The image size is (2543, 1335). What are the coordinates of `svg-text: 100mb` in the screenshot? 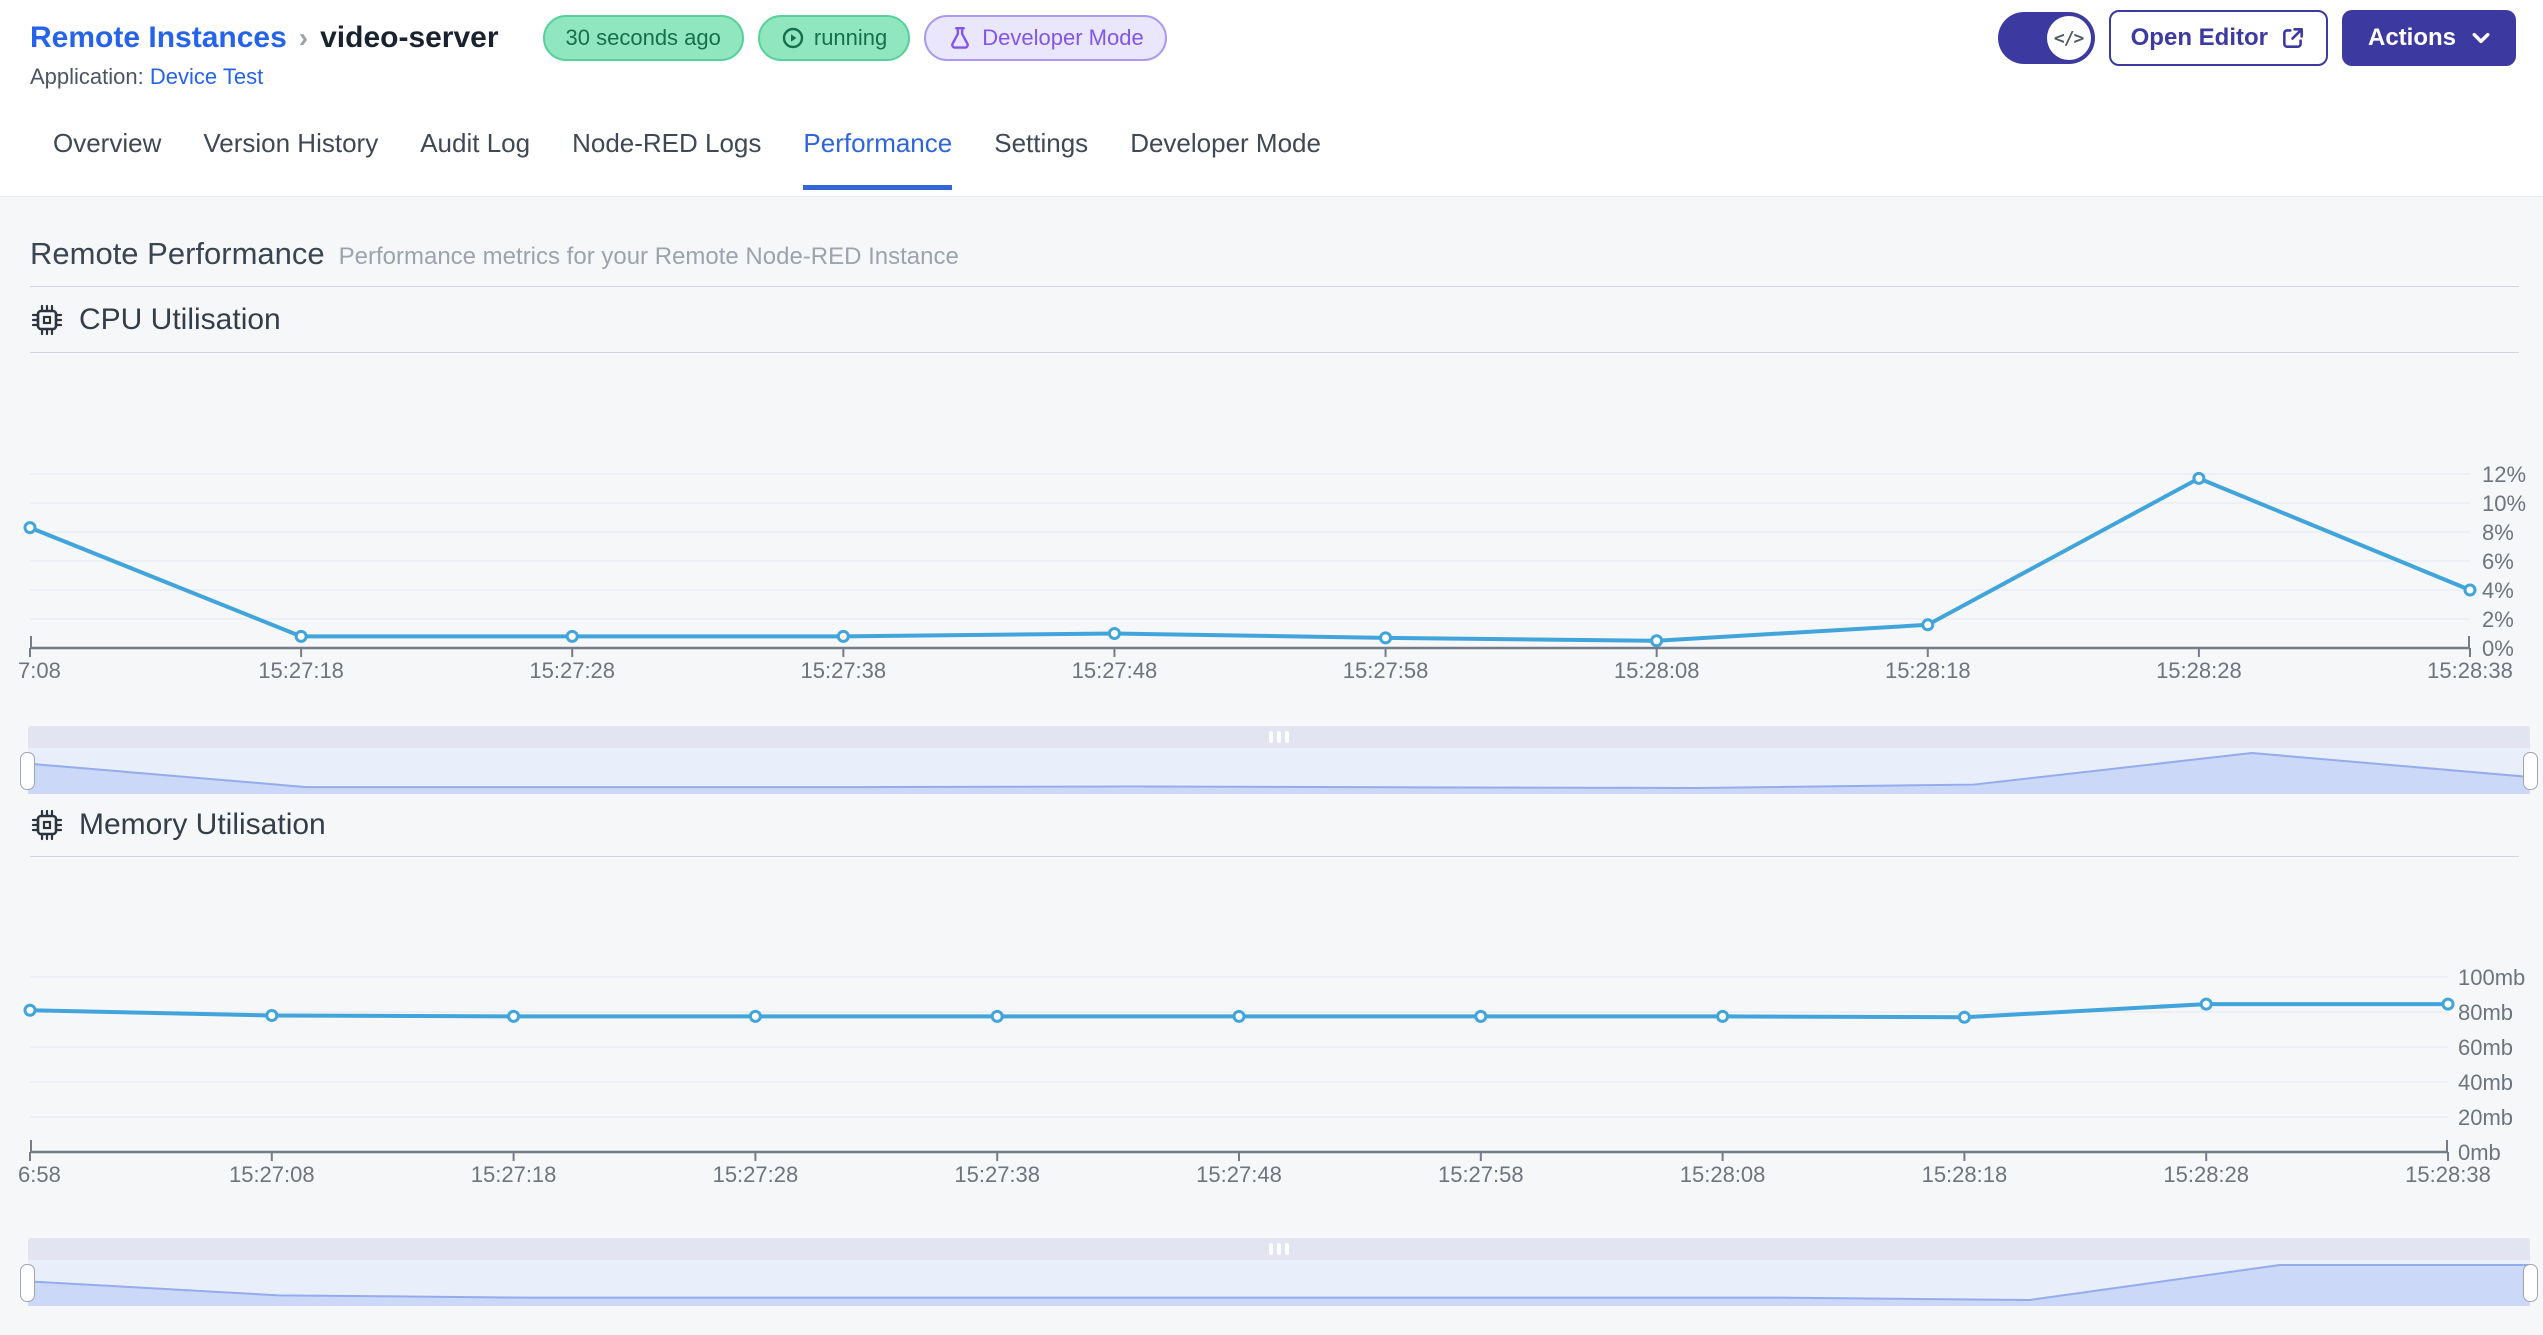 It's located at (2491, 977).